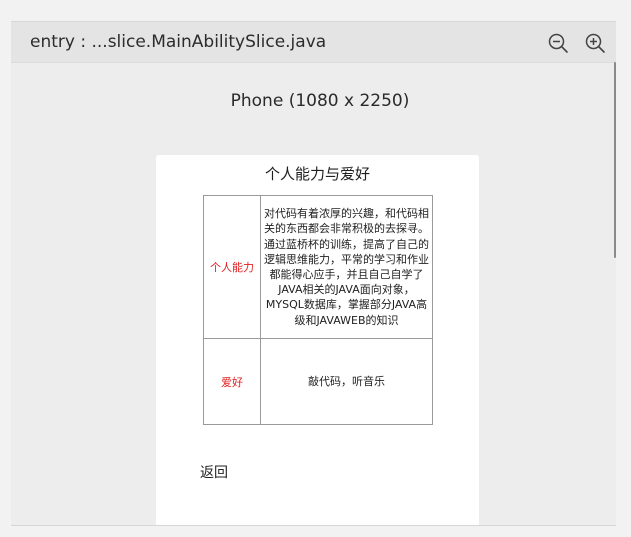  I want to click on window-title: entry : ...slice.MainAbilitySlice.java, so click(178, 42).